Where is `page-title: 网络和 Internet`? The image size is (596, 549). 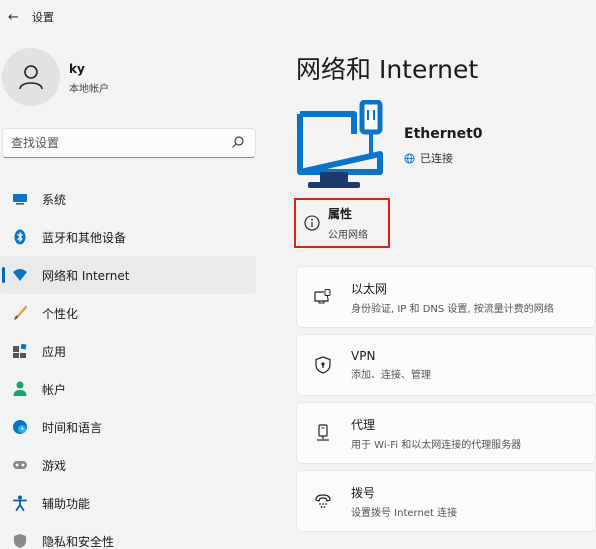 page-title: 网络和 Internet is located at coordinates (387, 69).